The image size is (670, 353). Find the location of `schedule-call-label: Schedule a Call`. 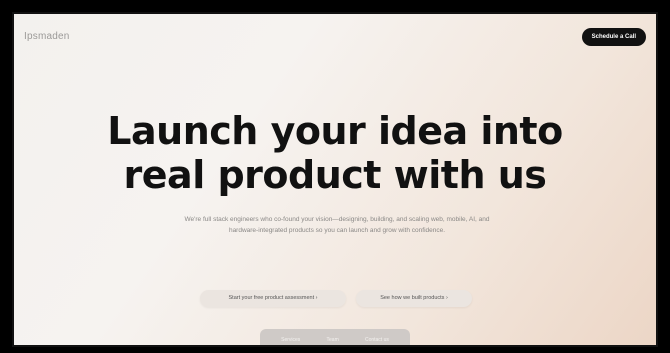

schedule-call-label: Schedule a Call is located at coordinates (613, 37).